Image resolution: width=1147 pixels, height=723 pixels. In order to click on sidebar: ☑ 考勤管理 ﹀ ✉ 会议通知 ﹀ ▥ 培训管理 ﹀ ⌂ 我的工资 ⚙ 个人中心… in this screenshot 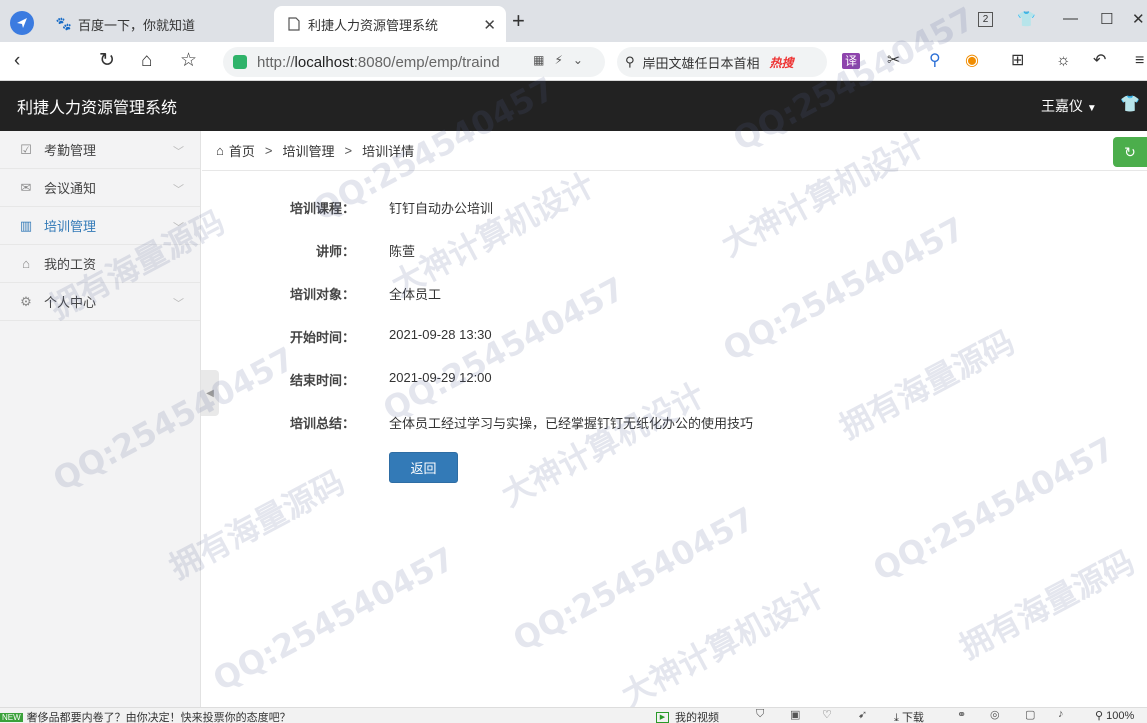, I will do `click(100, 419)`.